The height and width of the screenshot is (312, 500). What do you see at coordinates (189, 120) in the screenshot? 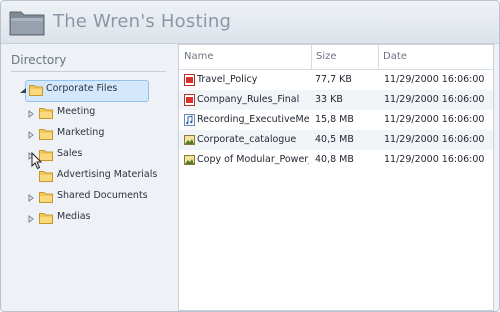
I see `audio-file-icon` at bounding box center [189, 120].